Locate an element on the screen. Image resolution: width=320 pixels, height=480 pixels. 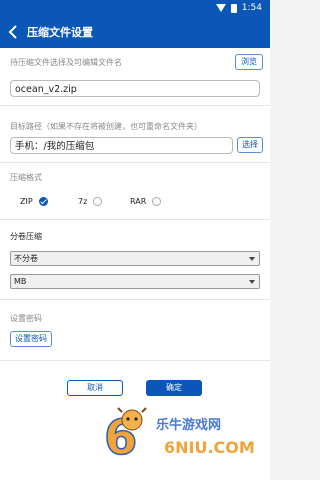
format-option-zip: ZIP is located at coordinates (34, 201).